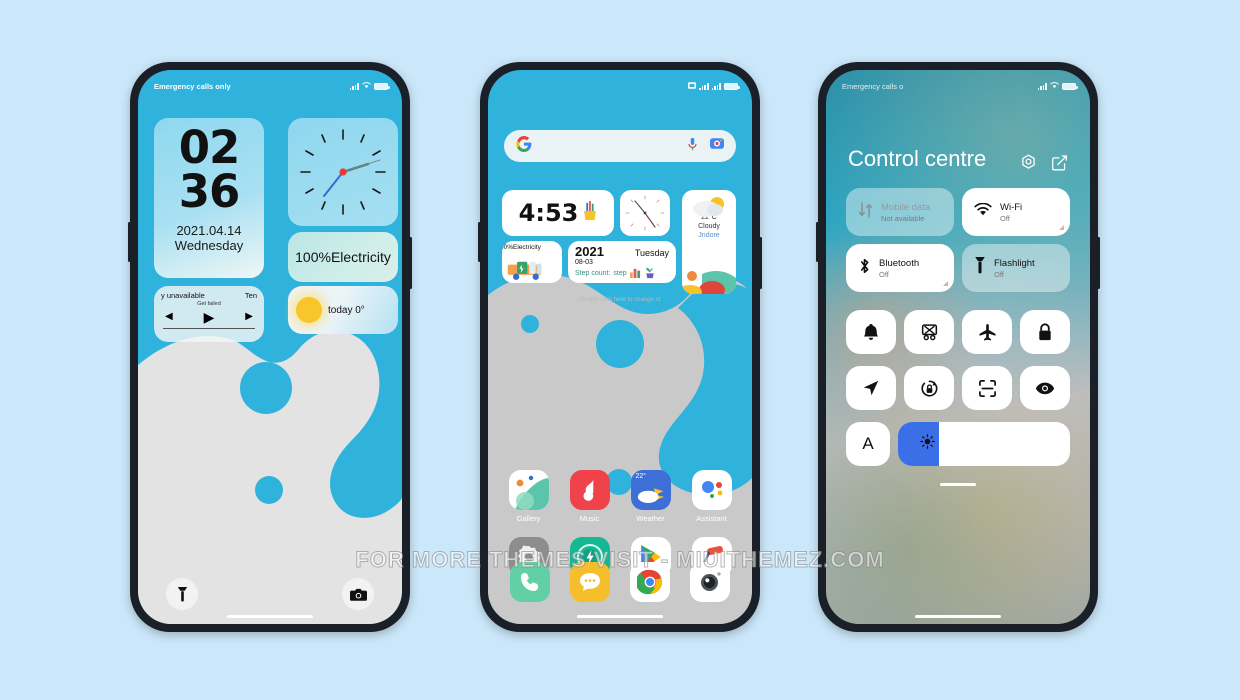  I want to click on message-bubble-icon, so click(590, 582).